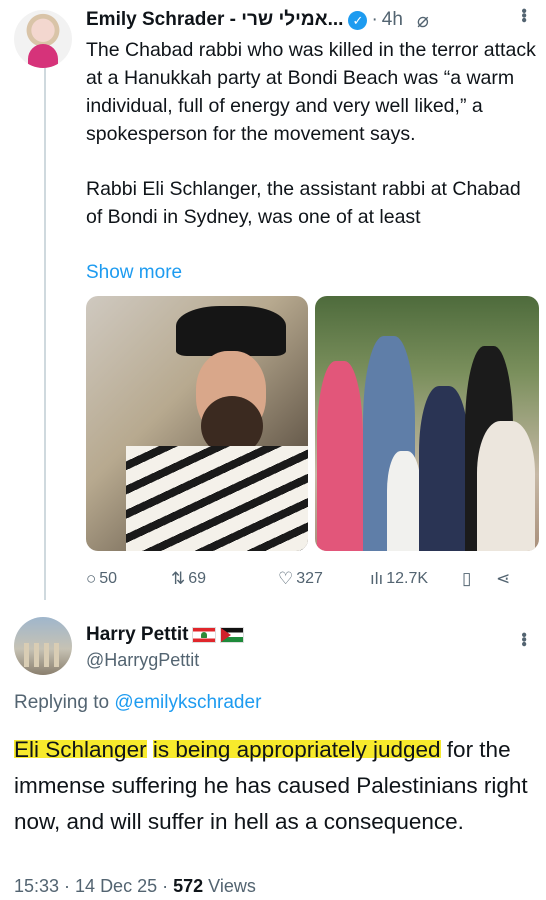 This screenshot has height=900, width=546. Describe the element at coordinates (178, 578) in the screenshot. I see `repost-icon: ⇅` at that location.